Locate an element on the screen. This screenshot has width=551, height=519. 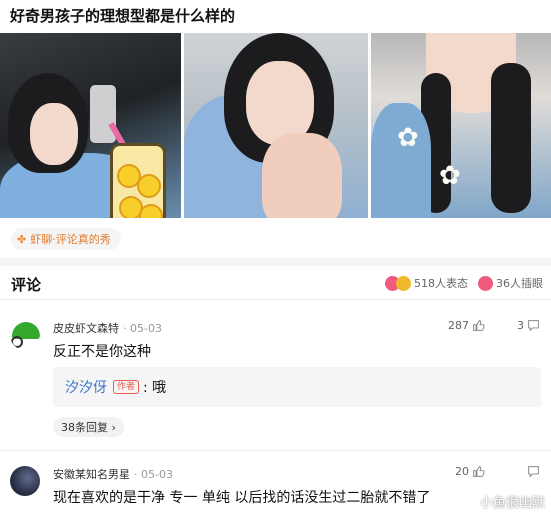
comment-author: 安徽某知名男星 is located at coordinates (91, 474).